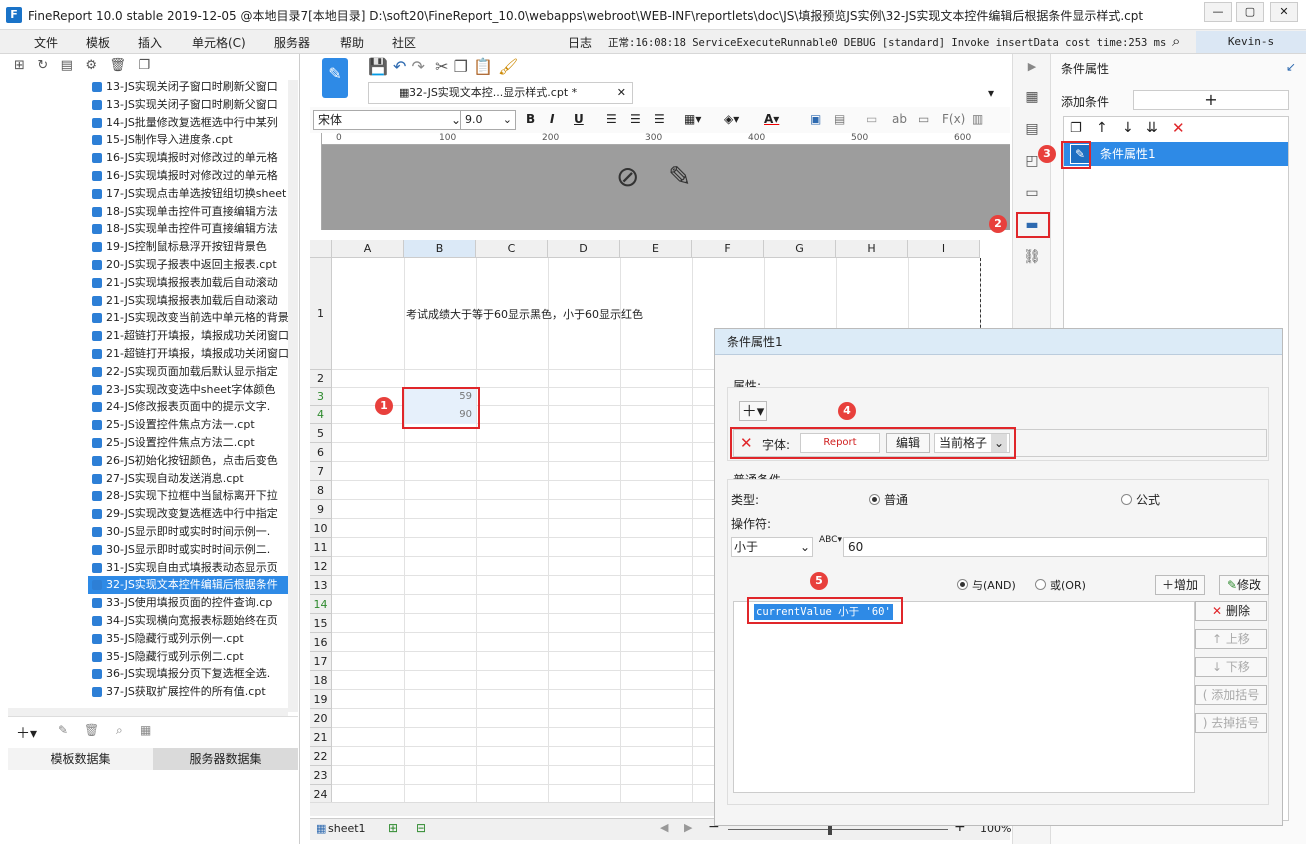  I want to click on row-header: 18, so click(321, 680).